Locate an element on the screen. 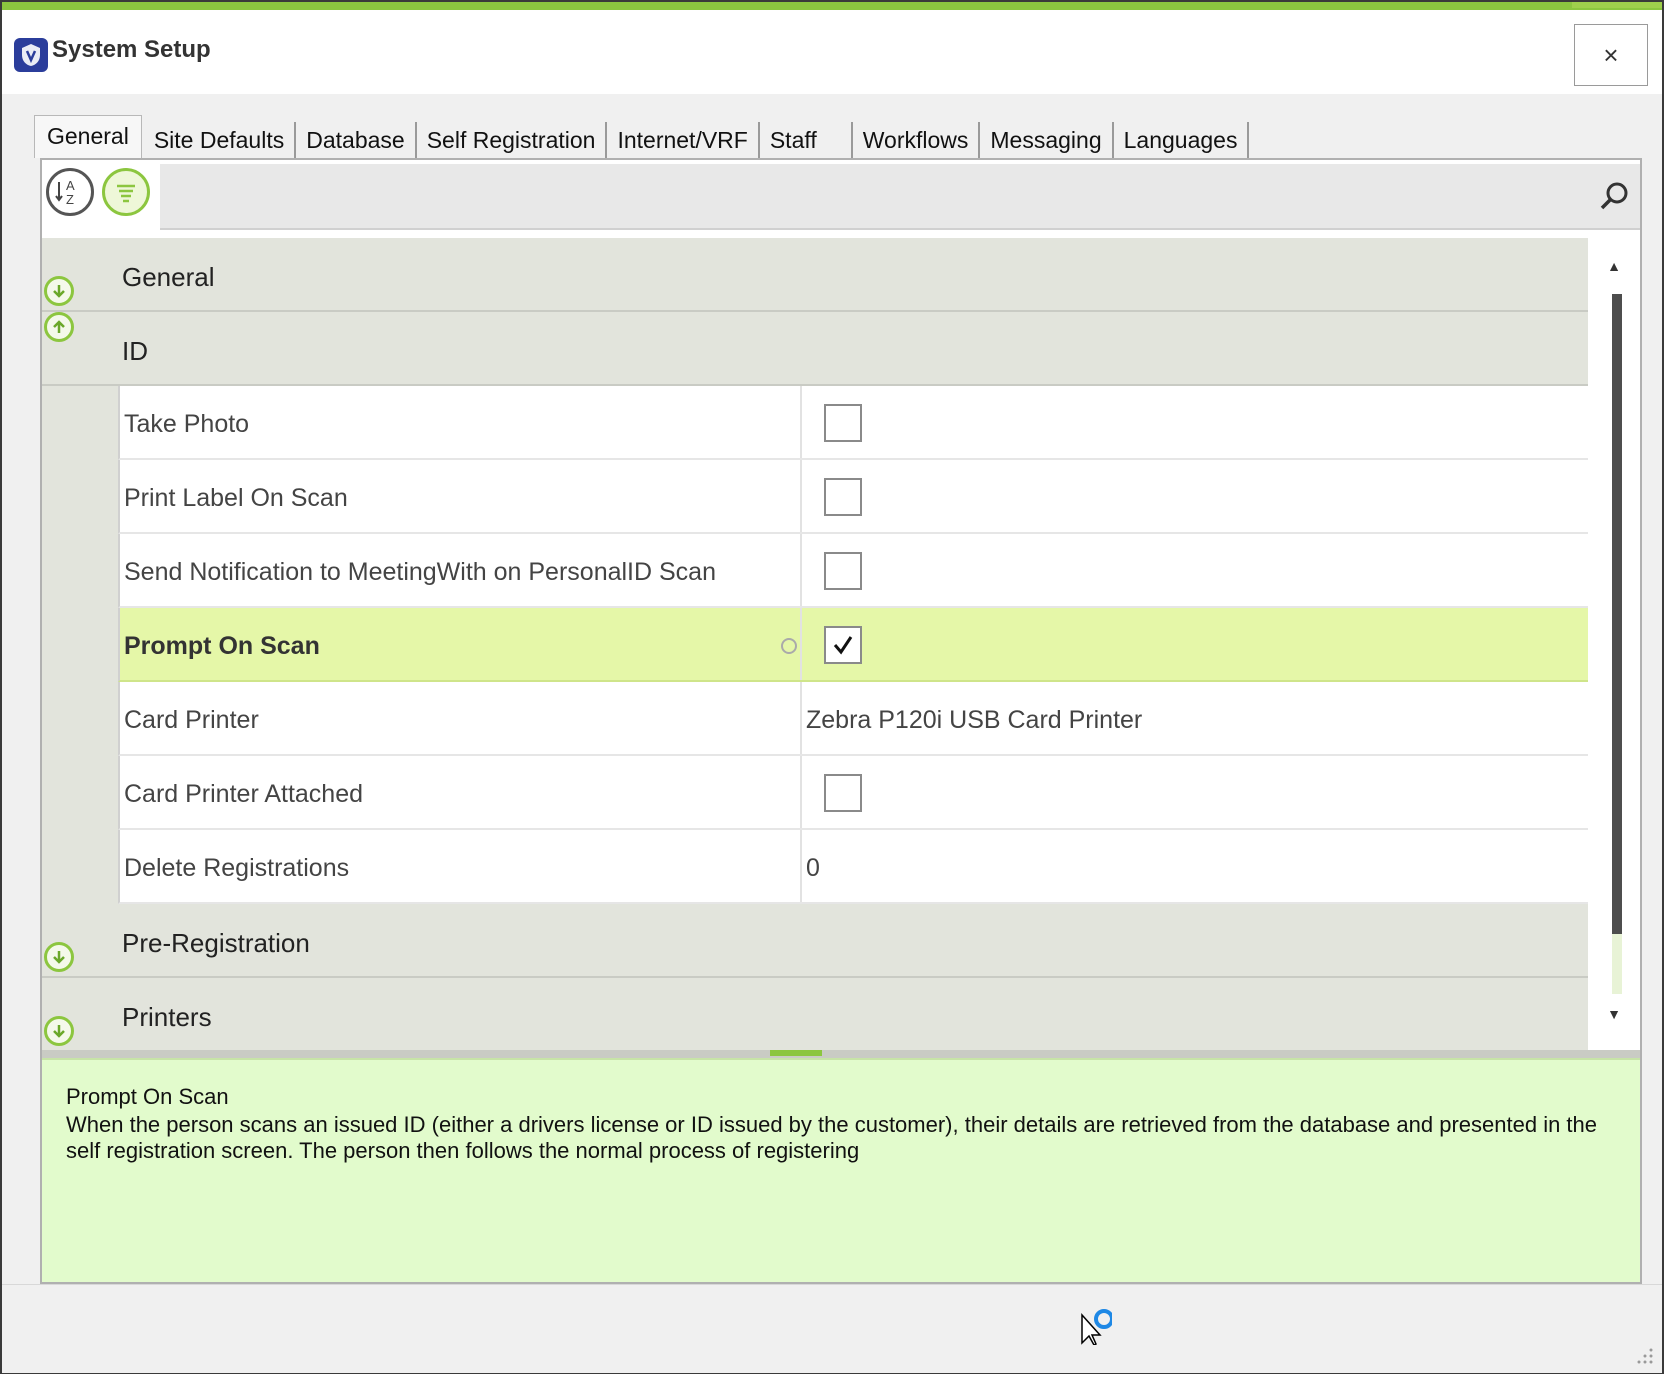  search-input is located at coordinates (867, 196).